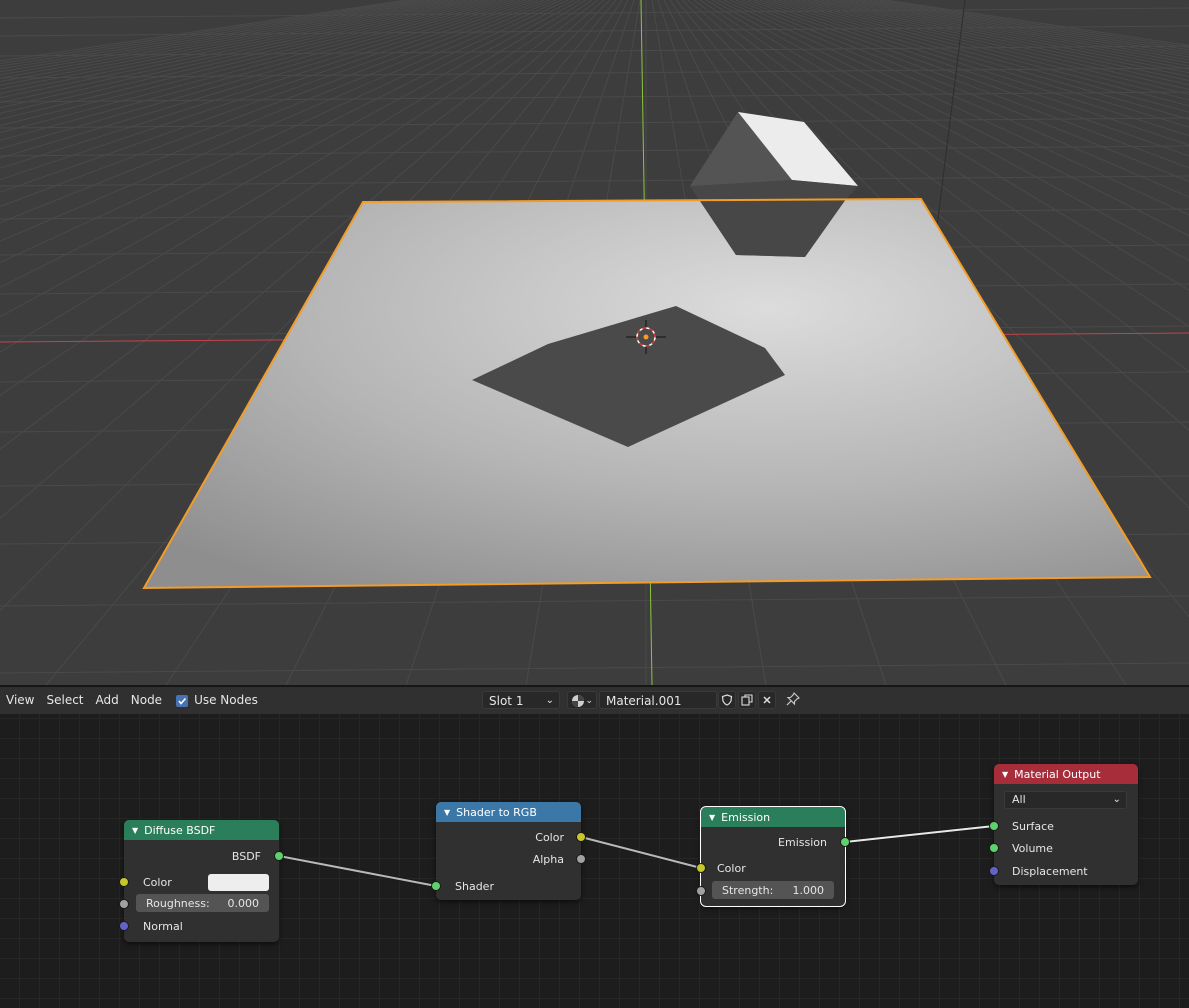  I want to click on material-name-field: Material.001, so click(658, 700).